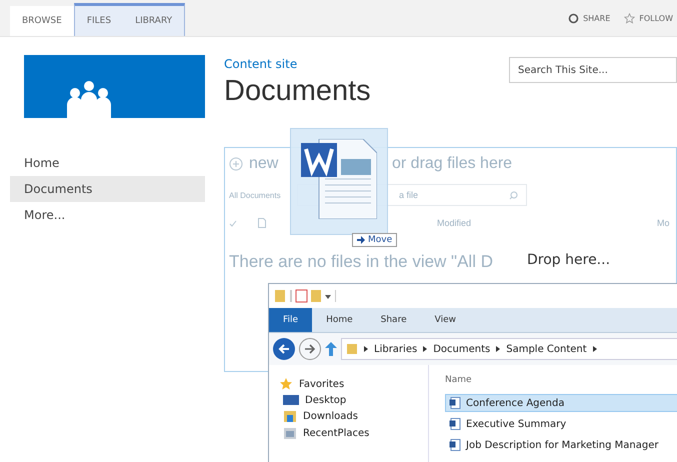 The image size is (677, 462). I want to click on file-row: Executive Summary, so click(561, 424).